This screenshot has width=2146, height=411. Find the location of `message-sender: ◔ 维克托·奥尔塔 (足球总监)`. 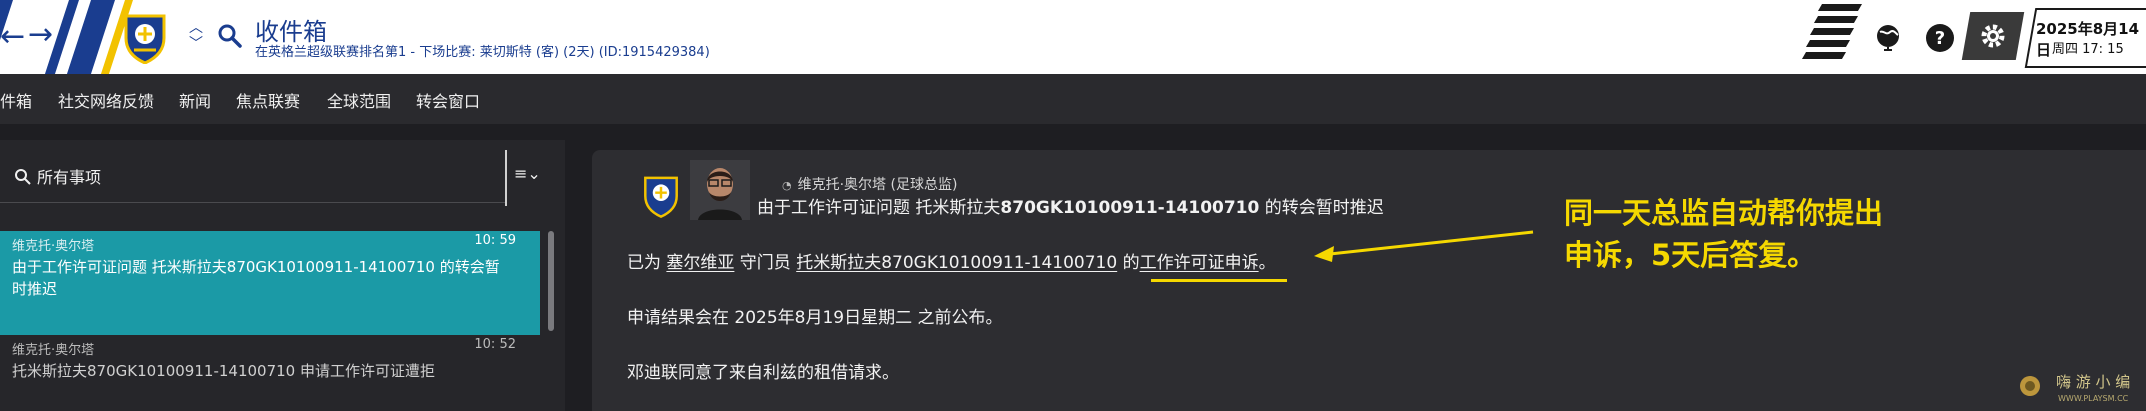

message-sender: ◔ 维克托·奥尔塔 (足球总监) is located at coordinates (869, 184).